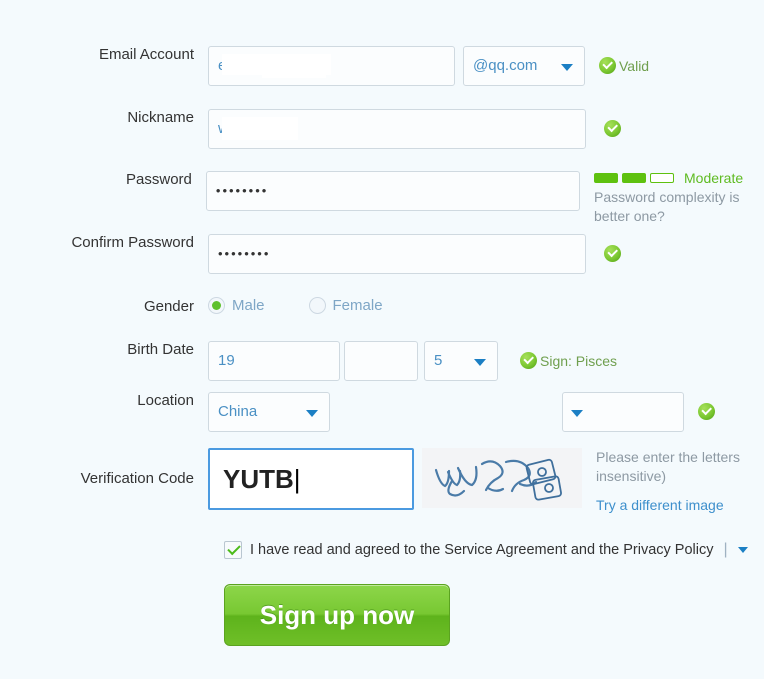 Image resolution: width=764 pixels, height=679 pixels. I want to click on location-country-value: China, so click(238, 411).